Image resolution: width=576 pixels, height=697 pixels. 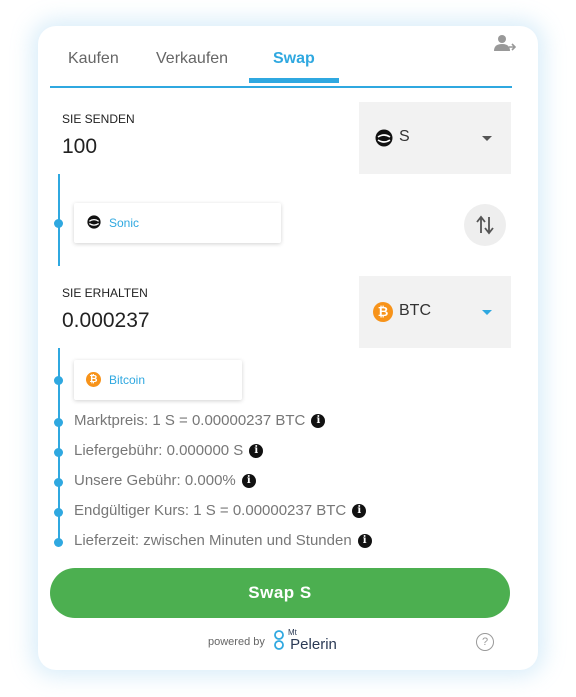 I want to click on help-icon: ?, so click(x=485, y=642).